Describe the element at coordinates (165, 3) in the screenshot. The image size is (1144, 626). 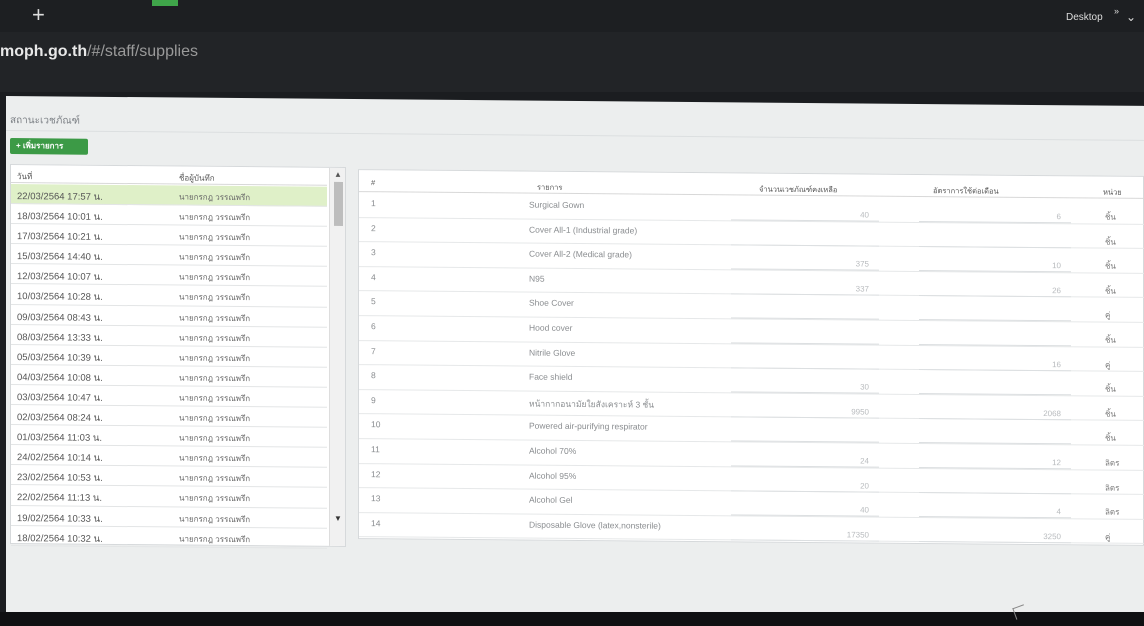
I see `active-tab-indicator` at that location.